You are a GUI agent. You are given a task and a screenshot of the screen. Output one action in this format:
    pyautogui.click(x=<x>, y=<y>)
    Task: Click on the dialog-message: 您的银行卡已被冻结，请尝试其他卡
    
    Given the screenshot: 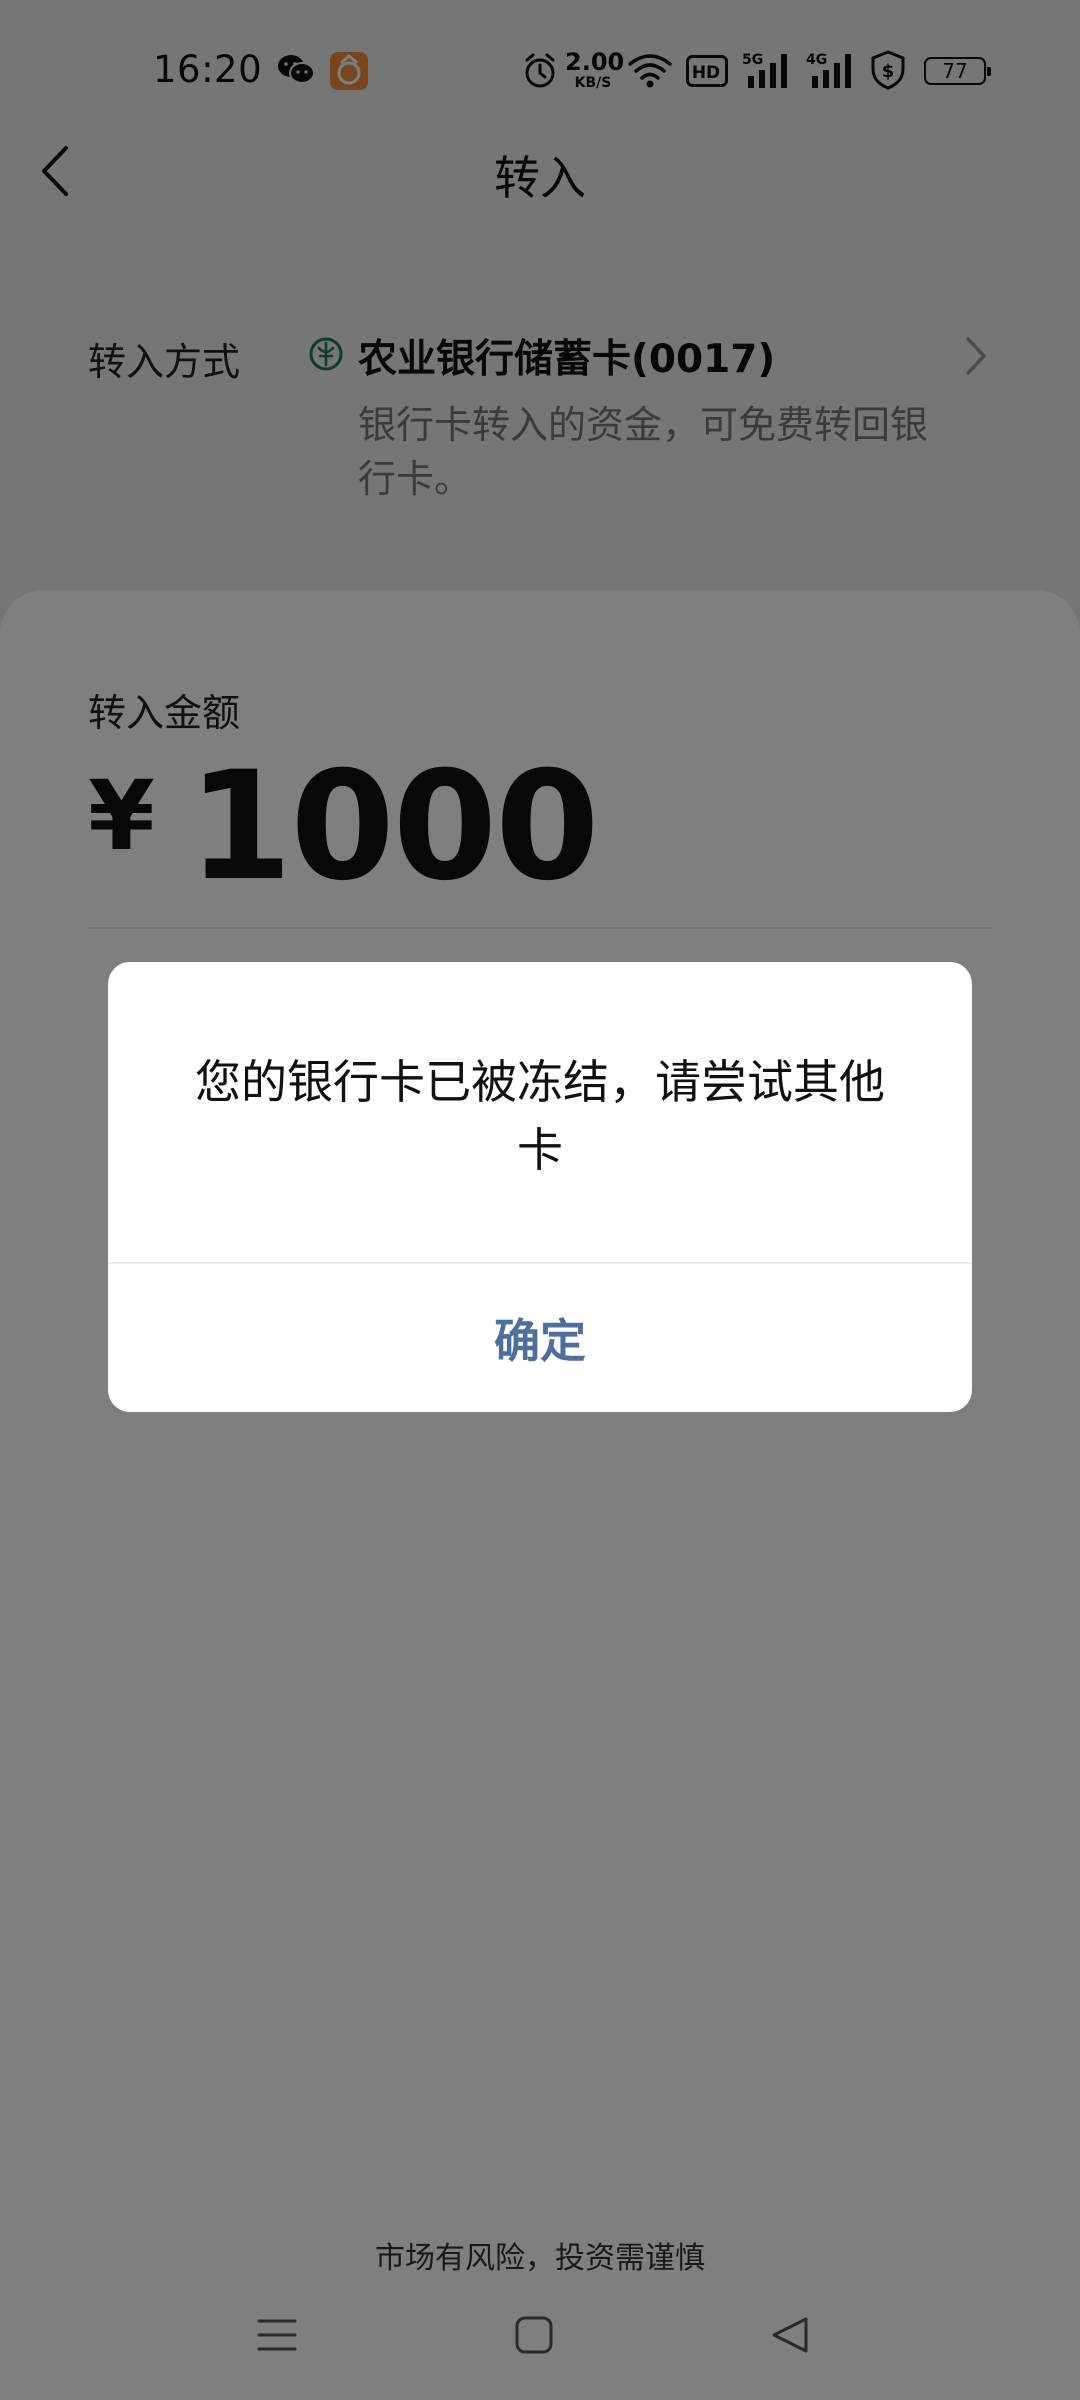 What is the action you would take?
    pyautogui.click(x=540, y=1116)
    